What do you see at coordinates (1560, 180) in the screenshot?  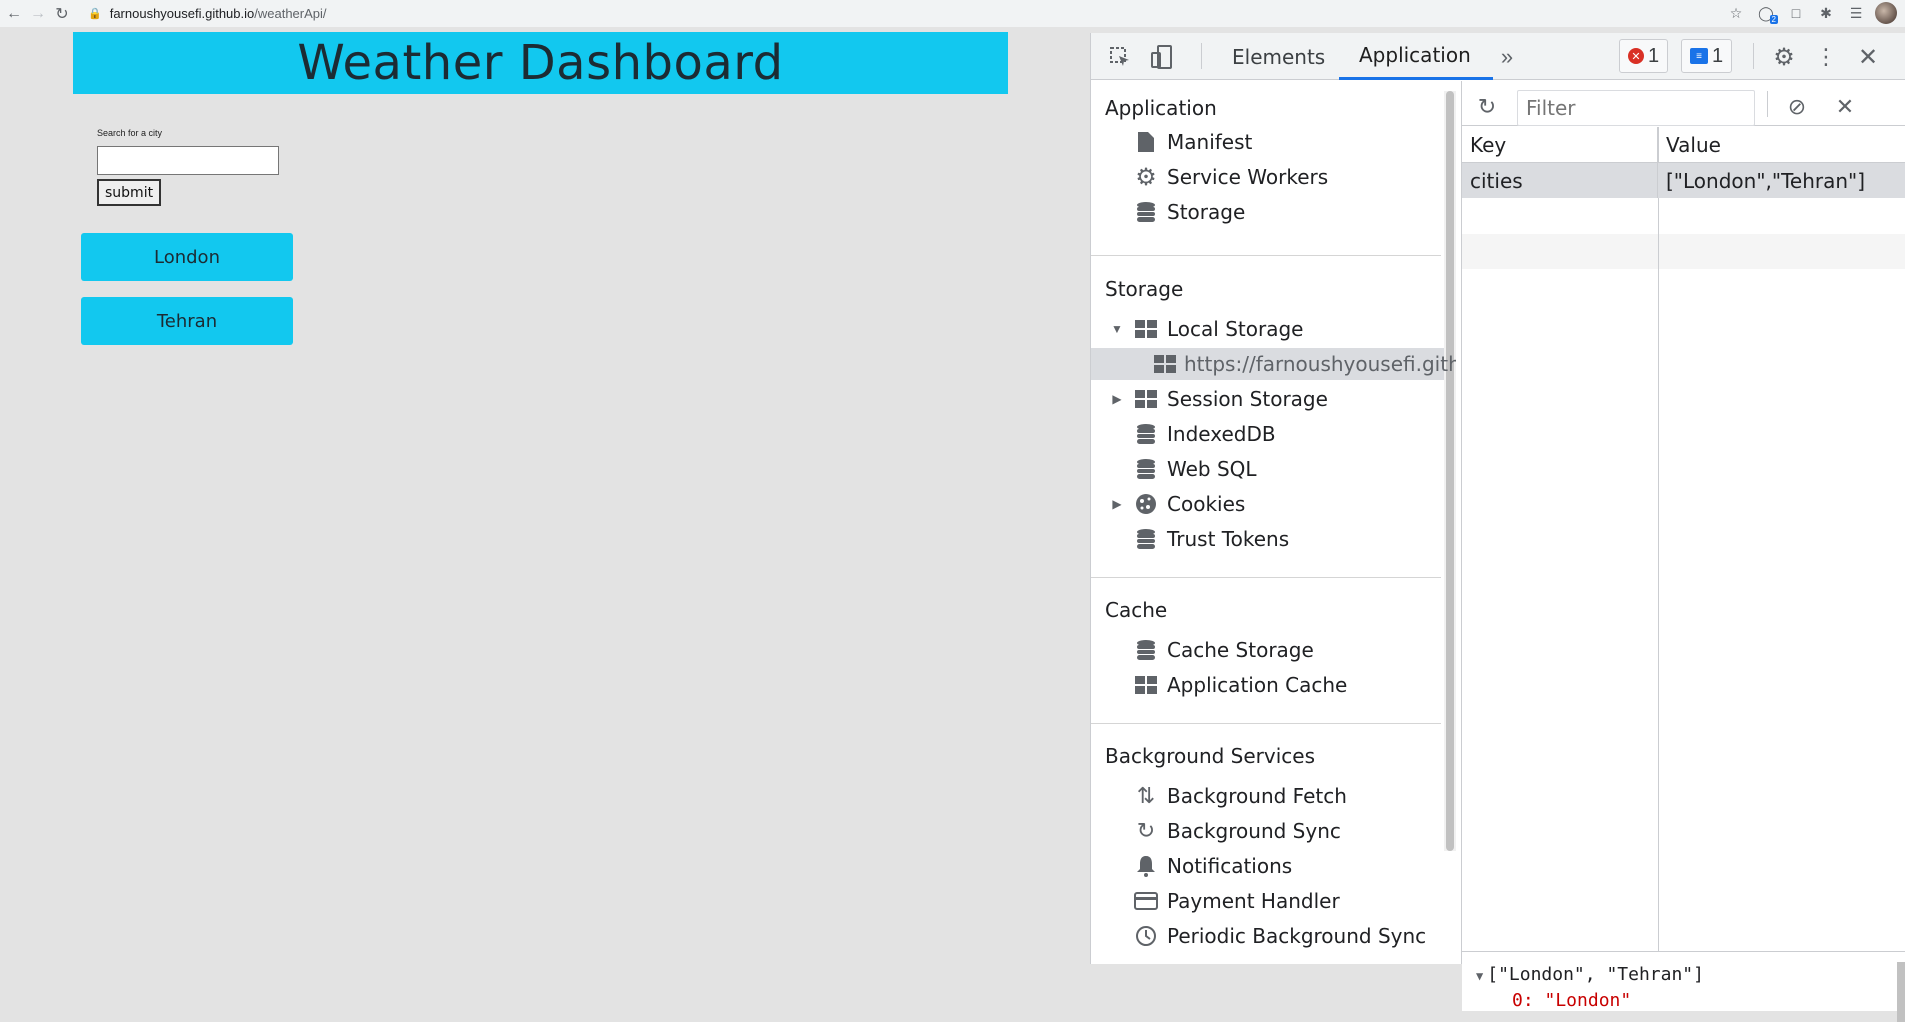 I see `row-key: cities` at bounding box center [1560, 180].